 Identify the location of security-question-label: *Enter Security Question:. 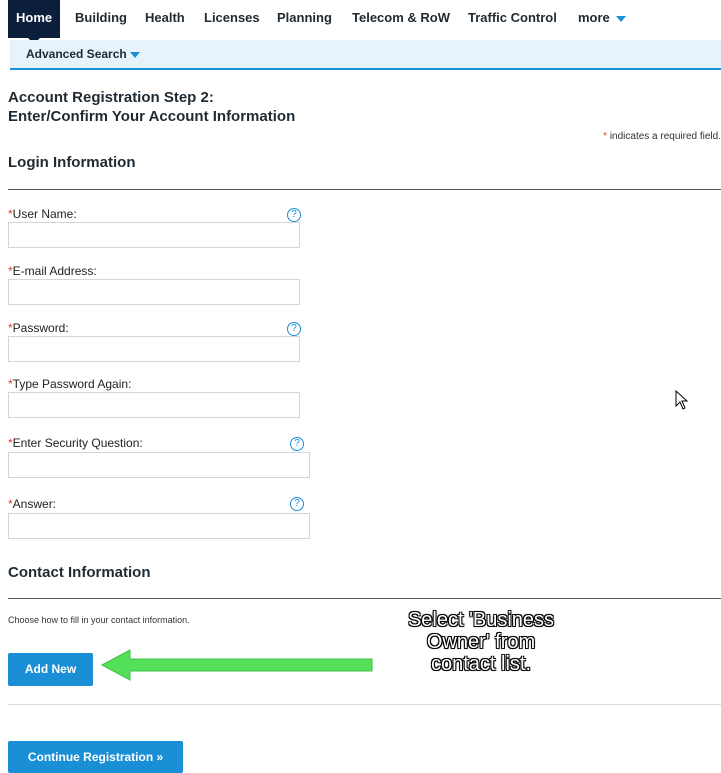
(75, 443).